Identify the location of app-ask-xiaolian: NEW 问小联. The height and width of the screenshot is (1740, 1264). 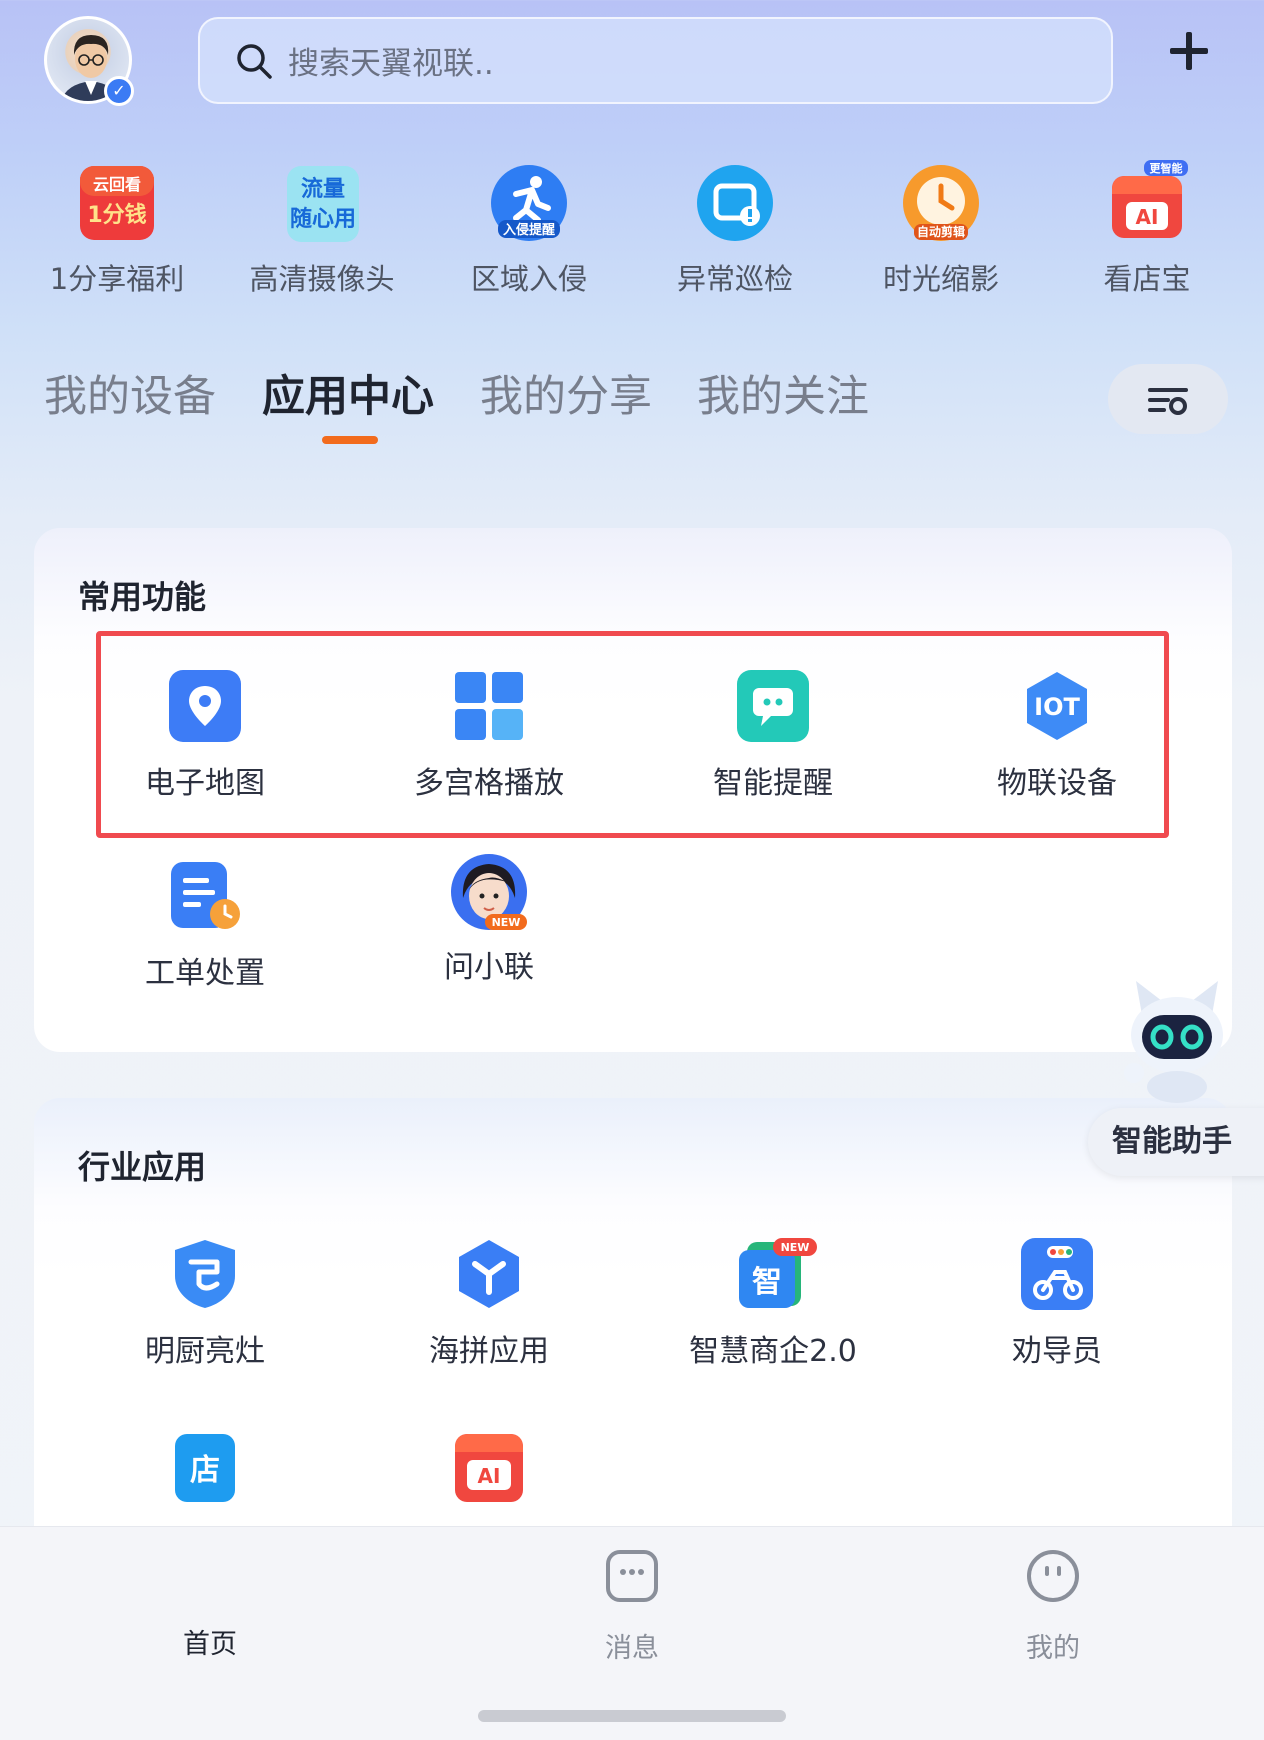
(489, 919).